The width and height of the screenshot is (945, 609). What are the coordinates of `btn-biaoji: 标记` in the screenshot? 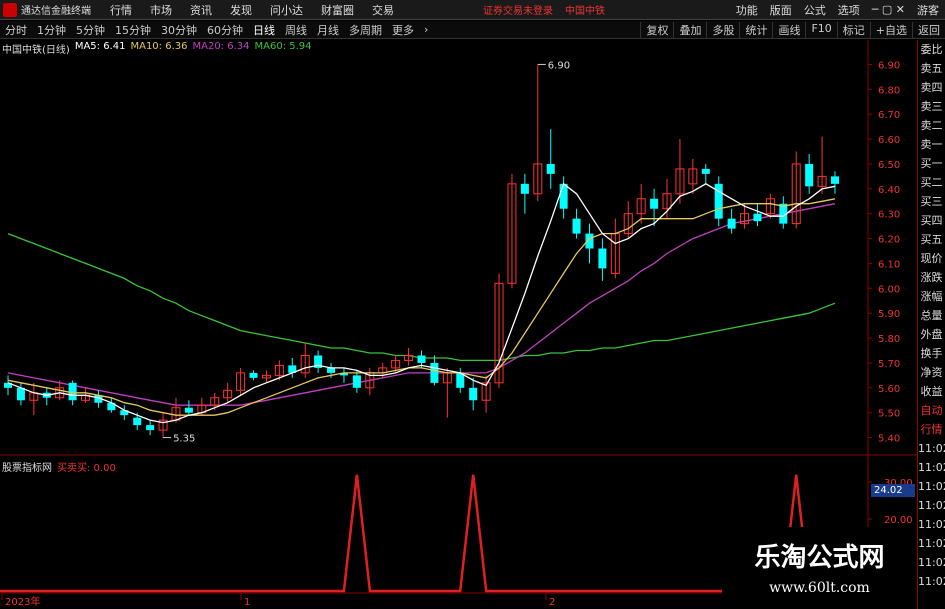 It's located at (853, 29).